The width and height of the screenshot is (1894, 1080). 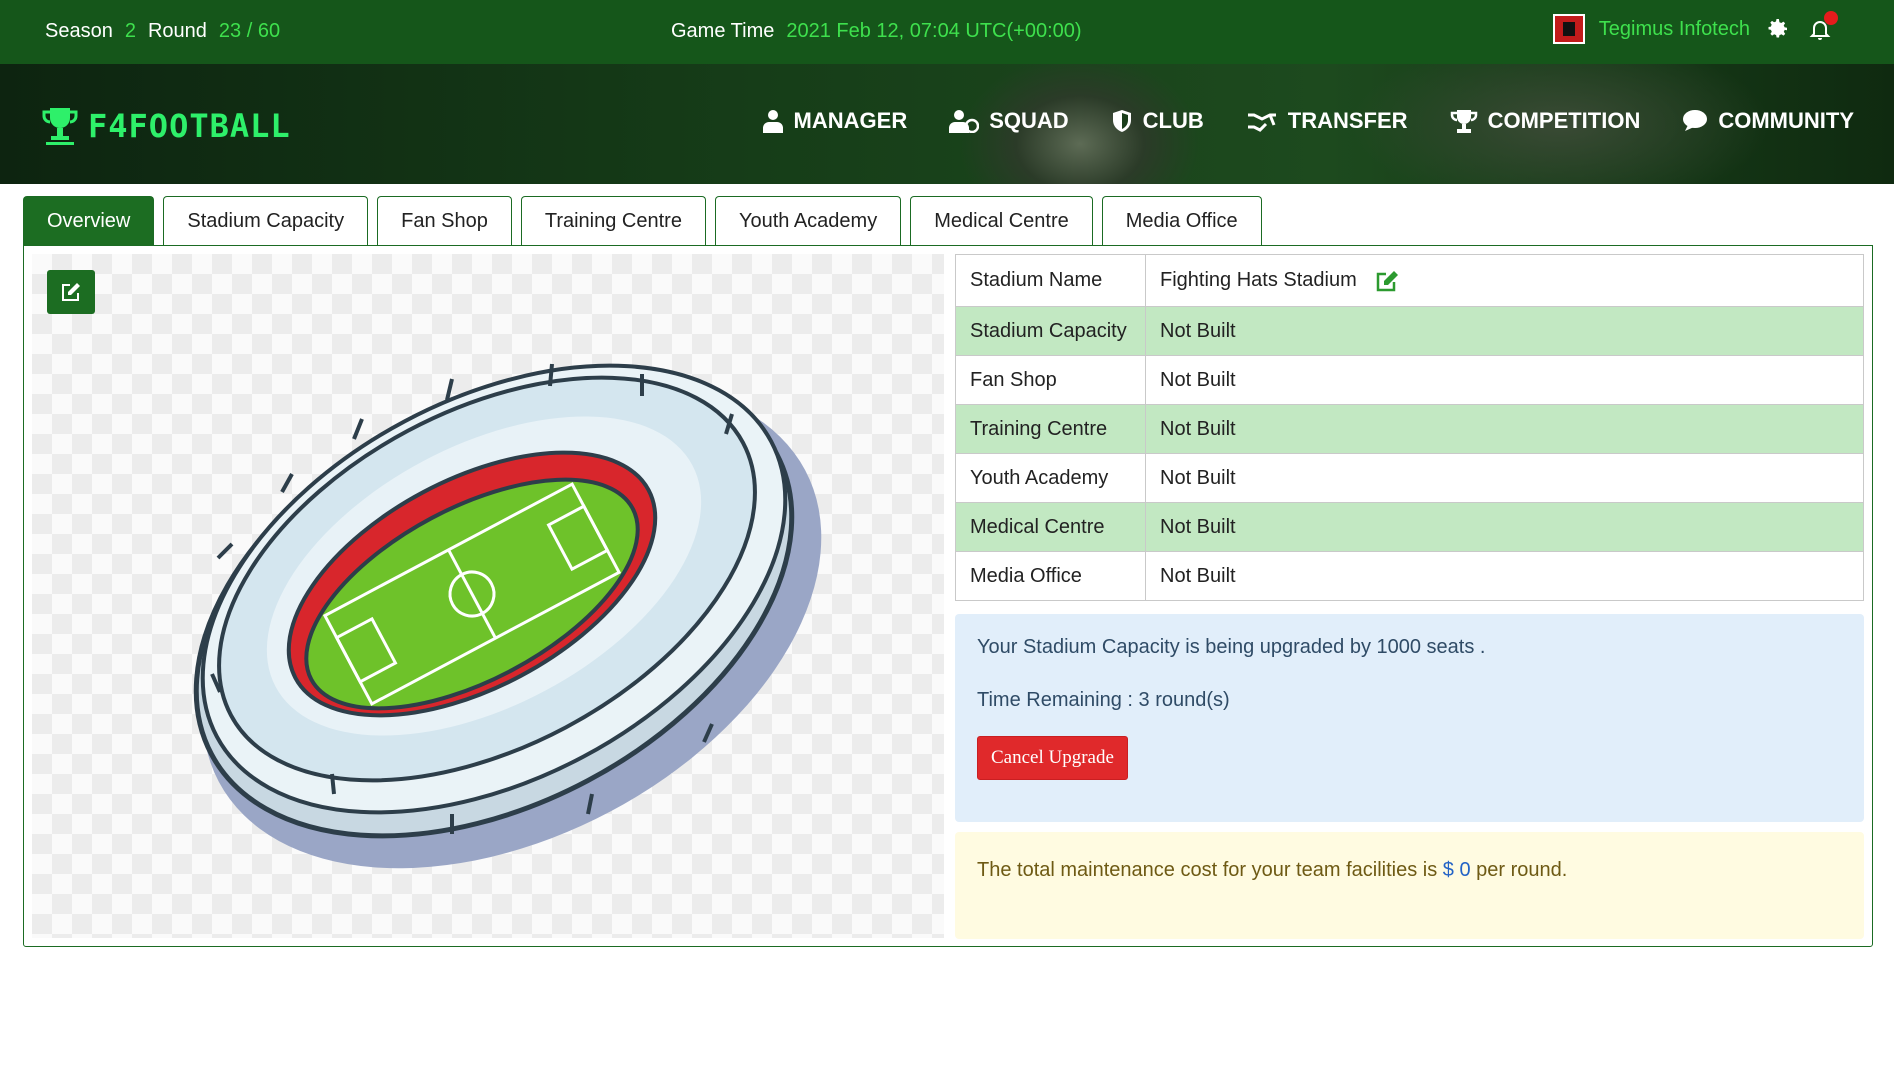 I want to click on table-row: Fan Shop Not Built, so click(x=1409, y=380).